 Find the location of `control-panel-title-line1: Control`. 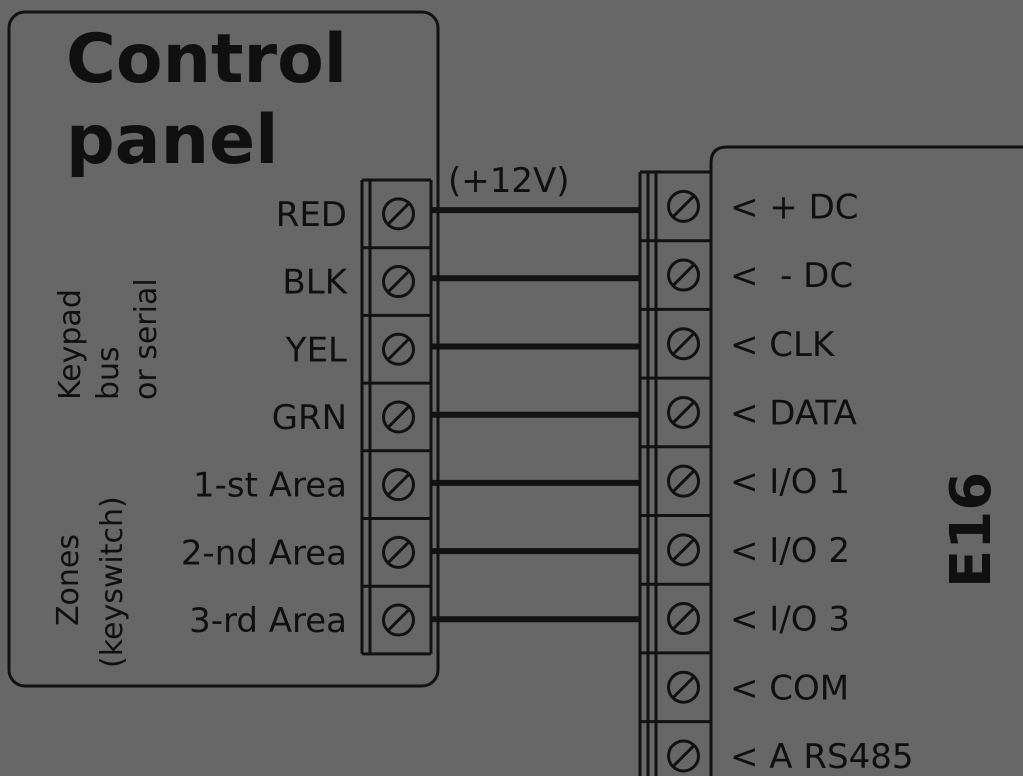

control-panel-title-line1: Control is located at coordinates (206, 59).